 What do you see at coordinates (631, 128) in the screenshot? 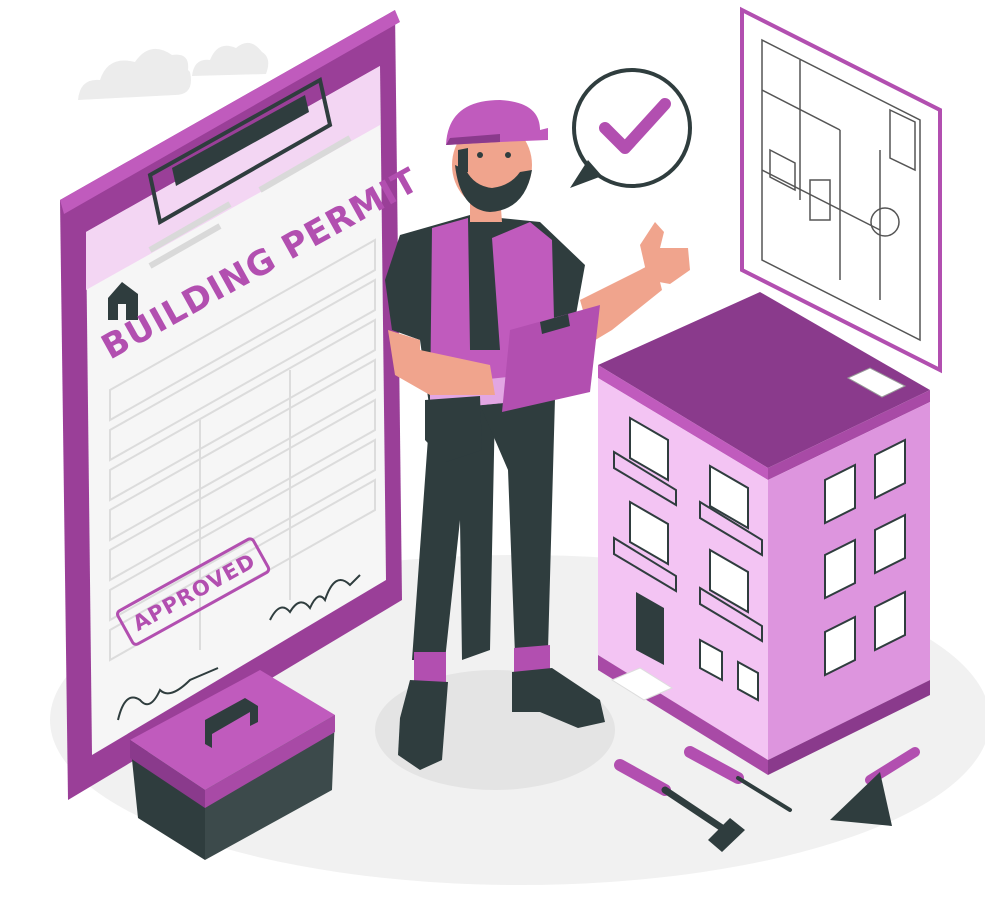
I see `speech-bubble` at bounding box center [631, 128].